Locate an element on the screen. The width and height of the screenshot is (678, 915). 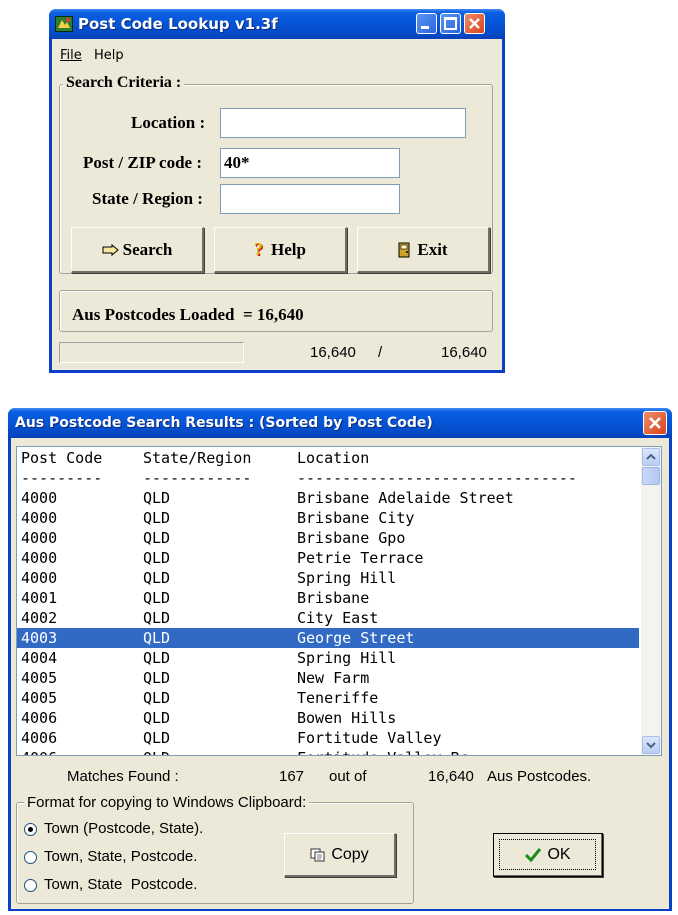
table-row: 4000 QLD Brisbane City is located at coordinates (328, 518).